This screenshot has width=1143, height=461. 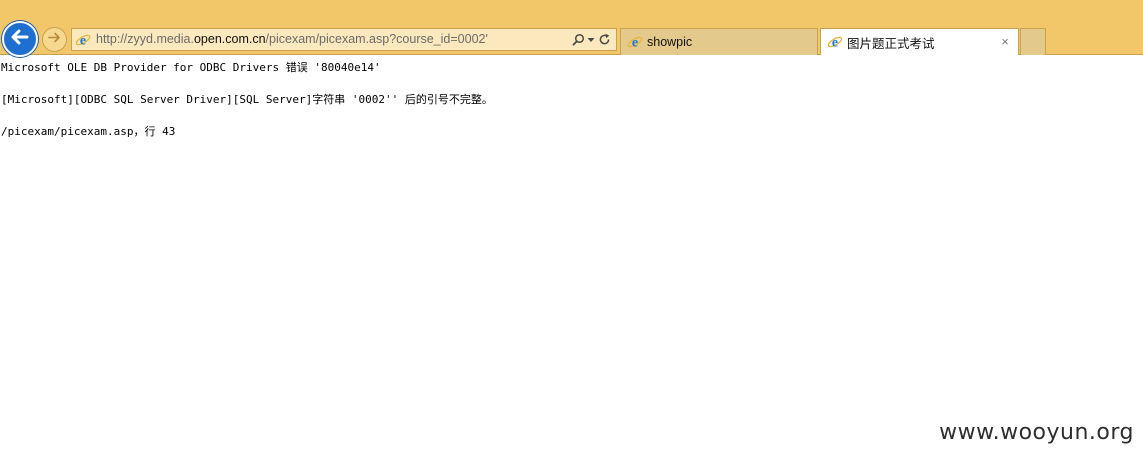 What do you see at coordinates (376, 39) in the screenshot?
I see `url-suffix: /picexam/picexam.asp?course_id=0002'` at bounding box center [376, 39].